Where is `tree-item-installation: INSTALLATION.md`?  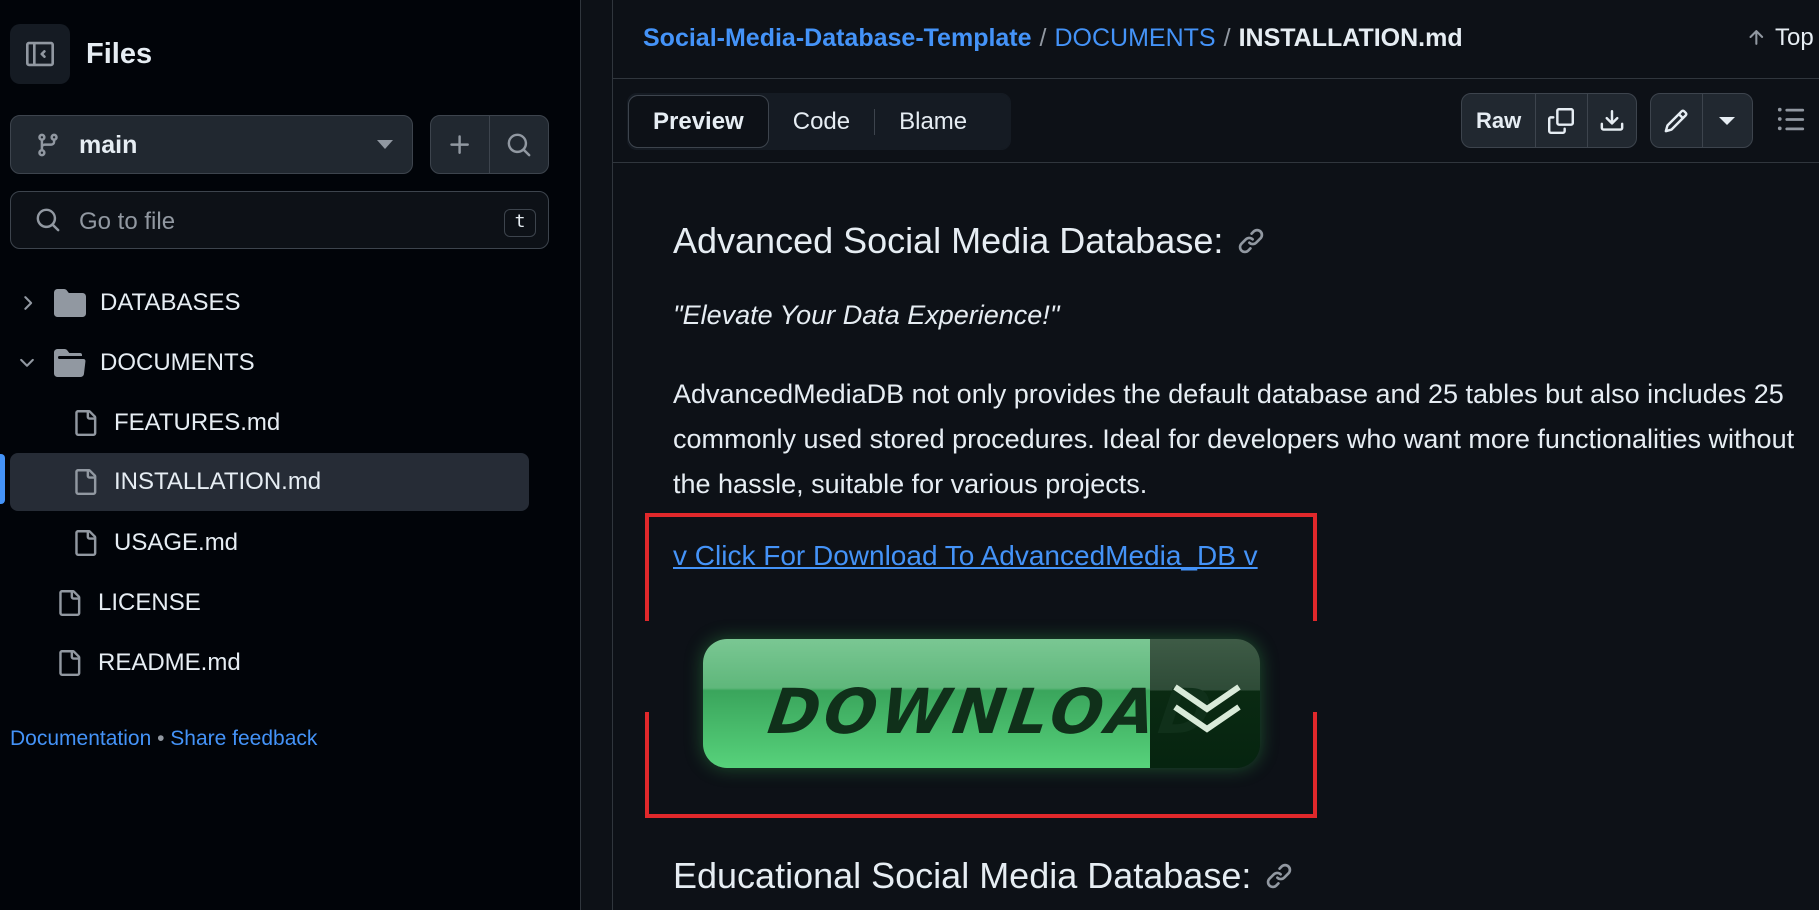 tree-item-installation: INSTALLATION.md is located at coordinates (269, 482).